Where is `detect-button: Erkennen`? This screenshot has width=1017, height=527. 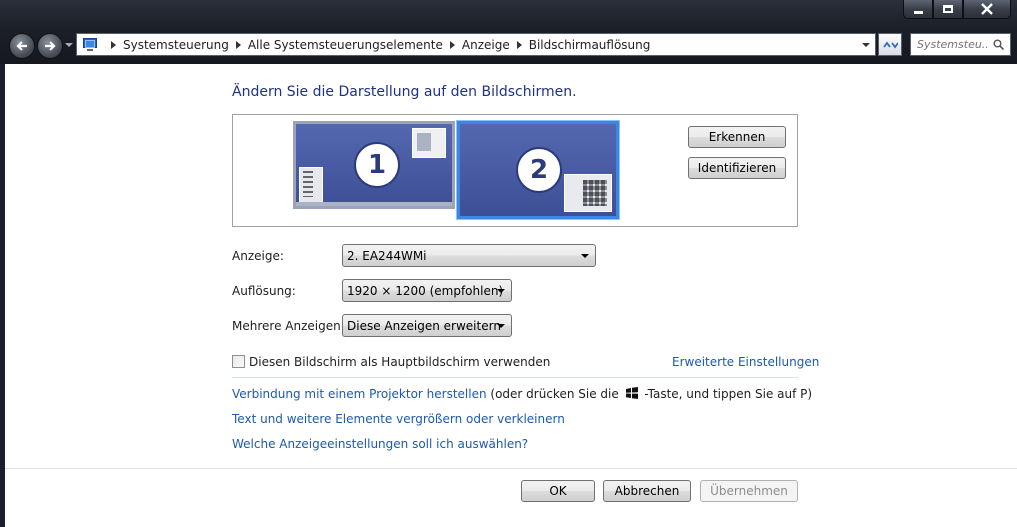
detect-button: Erkennen is located at coordinates (737, 137).